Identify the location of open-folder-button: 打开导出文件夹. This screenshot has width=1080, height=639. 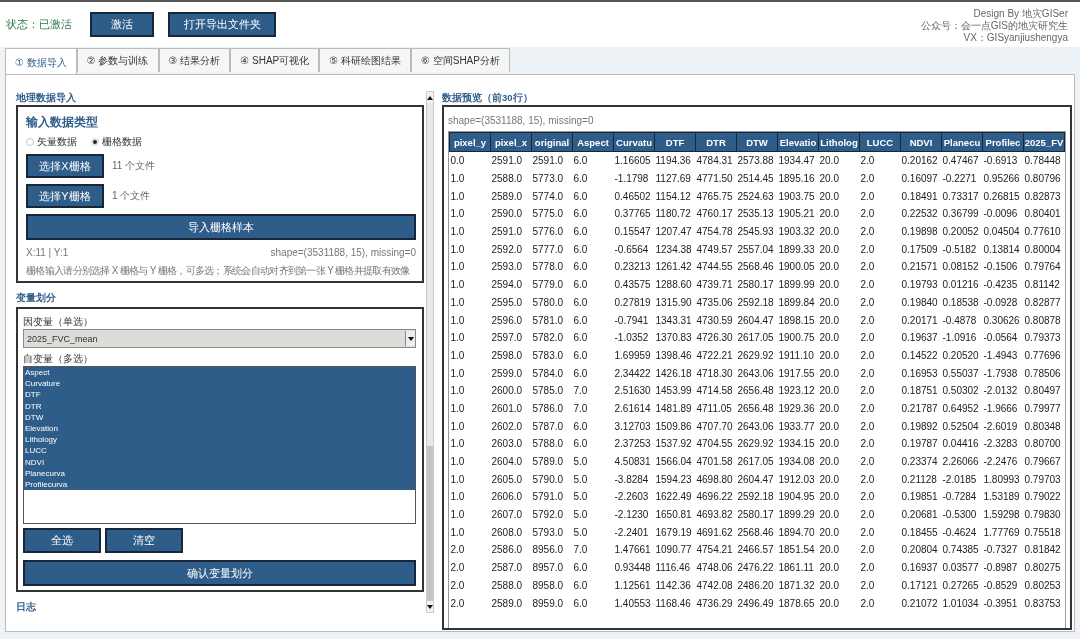
(222, 24).